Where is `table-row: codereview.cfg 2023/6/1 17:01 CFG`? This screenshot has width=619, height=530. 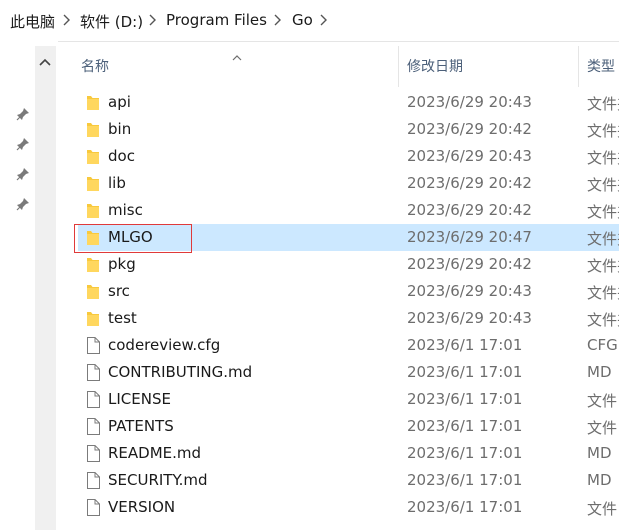
table-row: codereview.cfg 2023/6/1 17:01 CFG is located at coordinates (348, 345).